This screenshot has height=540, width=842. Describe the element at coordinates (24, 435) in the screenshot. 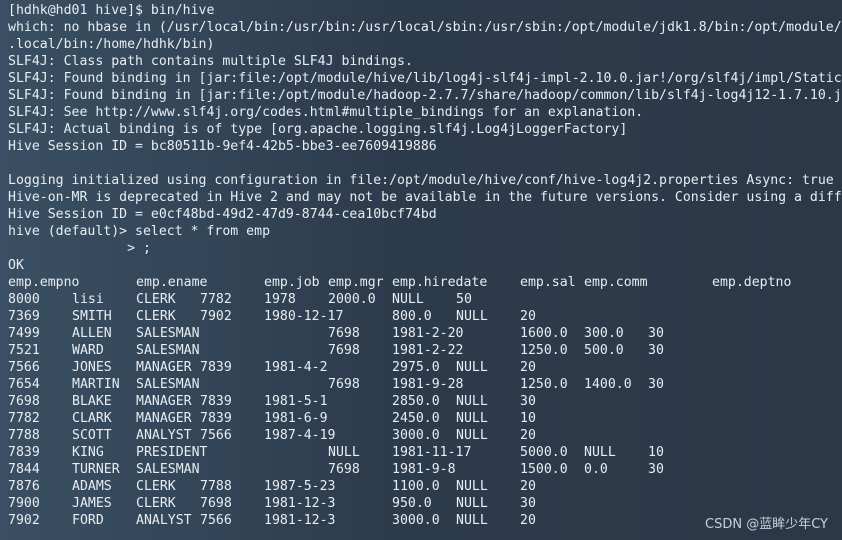

I see `result-cell: 7788` at that location.